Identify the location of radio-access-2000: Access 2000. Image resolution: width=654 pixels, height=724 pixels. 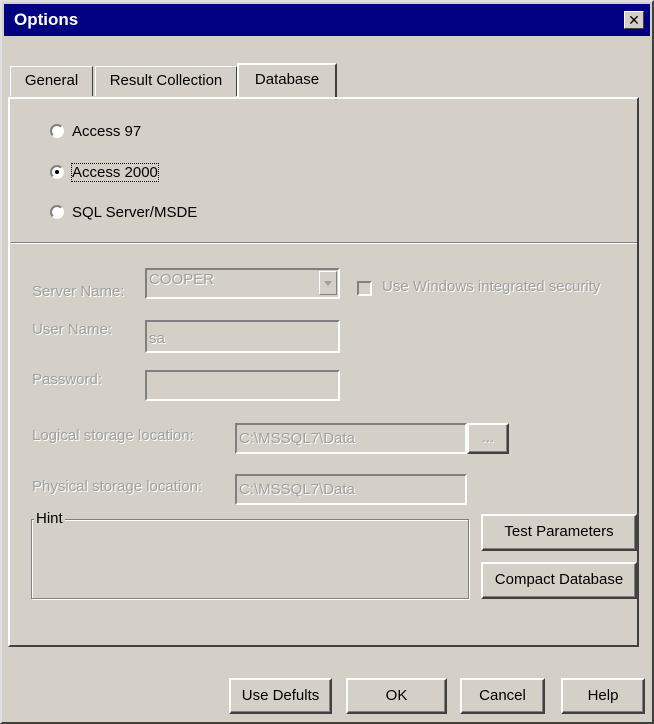
(104, 172).